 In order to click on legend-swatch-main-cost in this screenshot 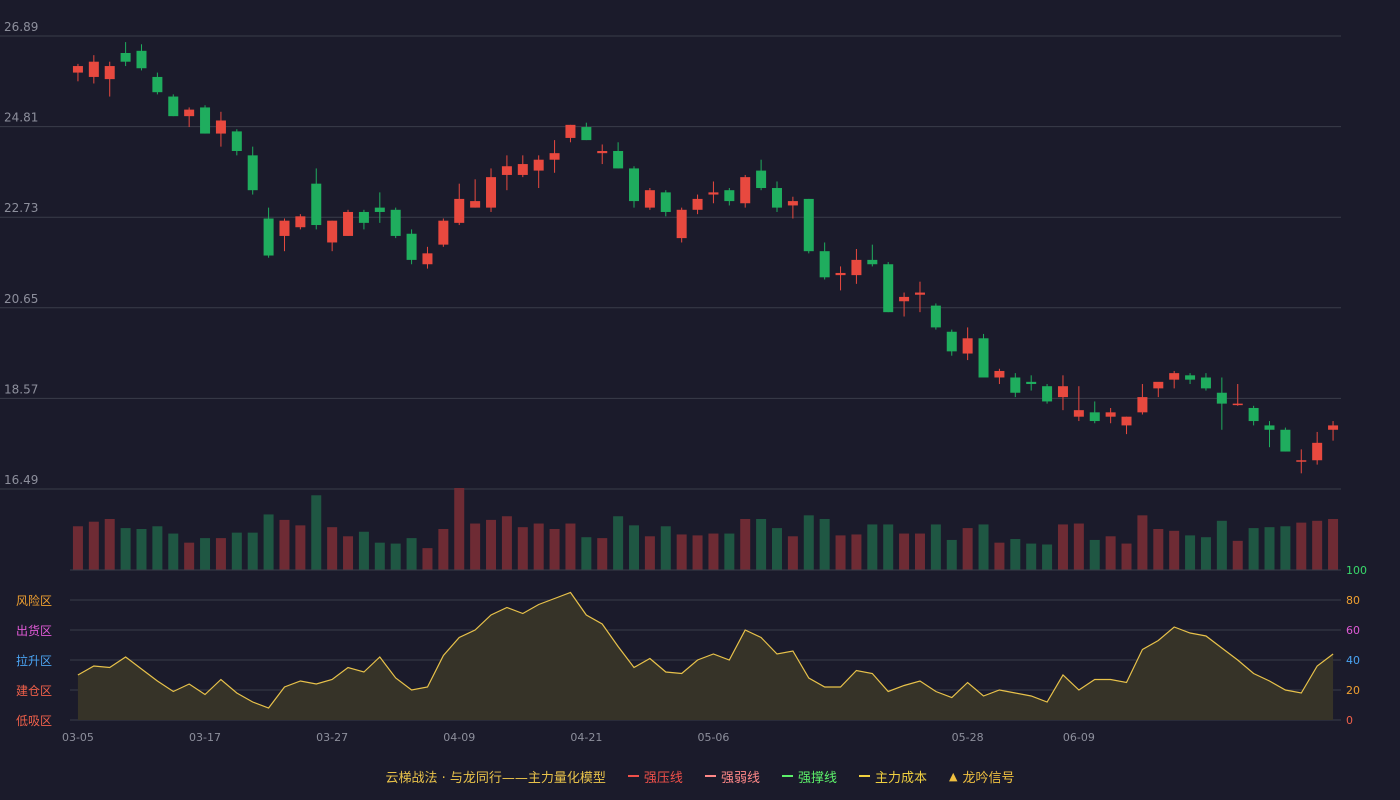, I will do `click(864, 776)`.